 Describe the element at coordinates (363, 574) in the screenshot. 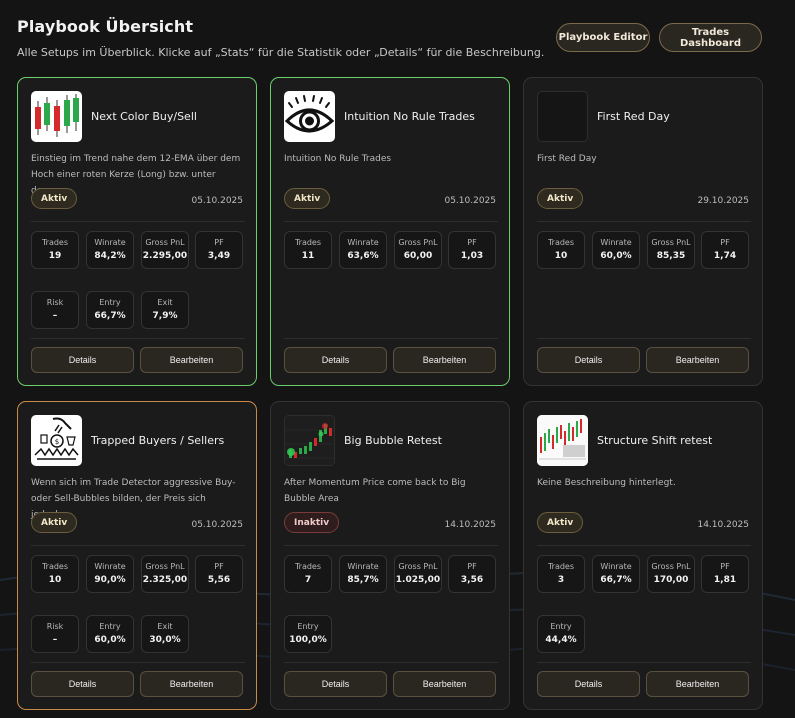

I see `stat-winrate: Winrate 85,7%` at that location.